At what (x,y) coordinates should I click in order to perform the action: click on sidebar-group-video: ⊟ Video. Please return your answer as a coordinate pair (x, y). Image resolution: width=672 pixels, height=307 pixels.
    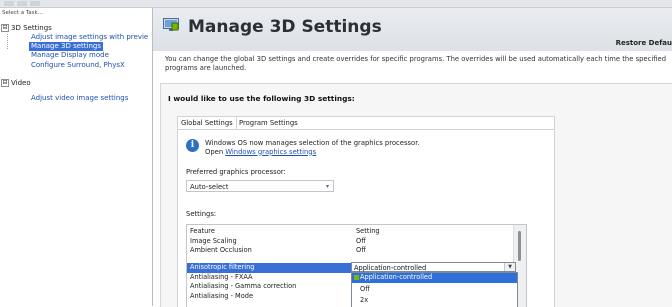
    Looking at the image, I should click on (16, 83).